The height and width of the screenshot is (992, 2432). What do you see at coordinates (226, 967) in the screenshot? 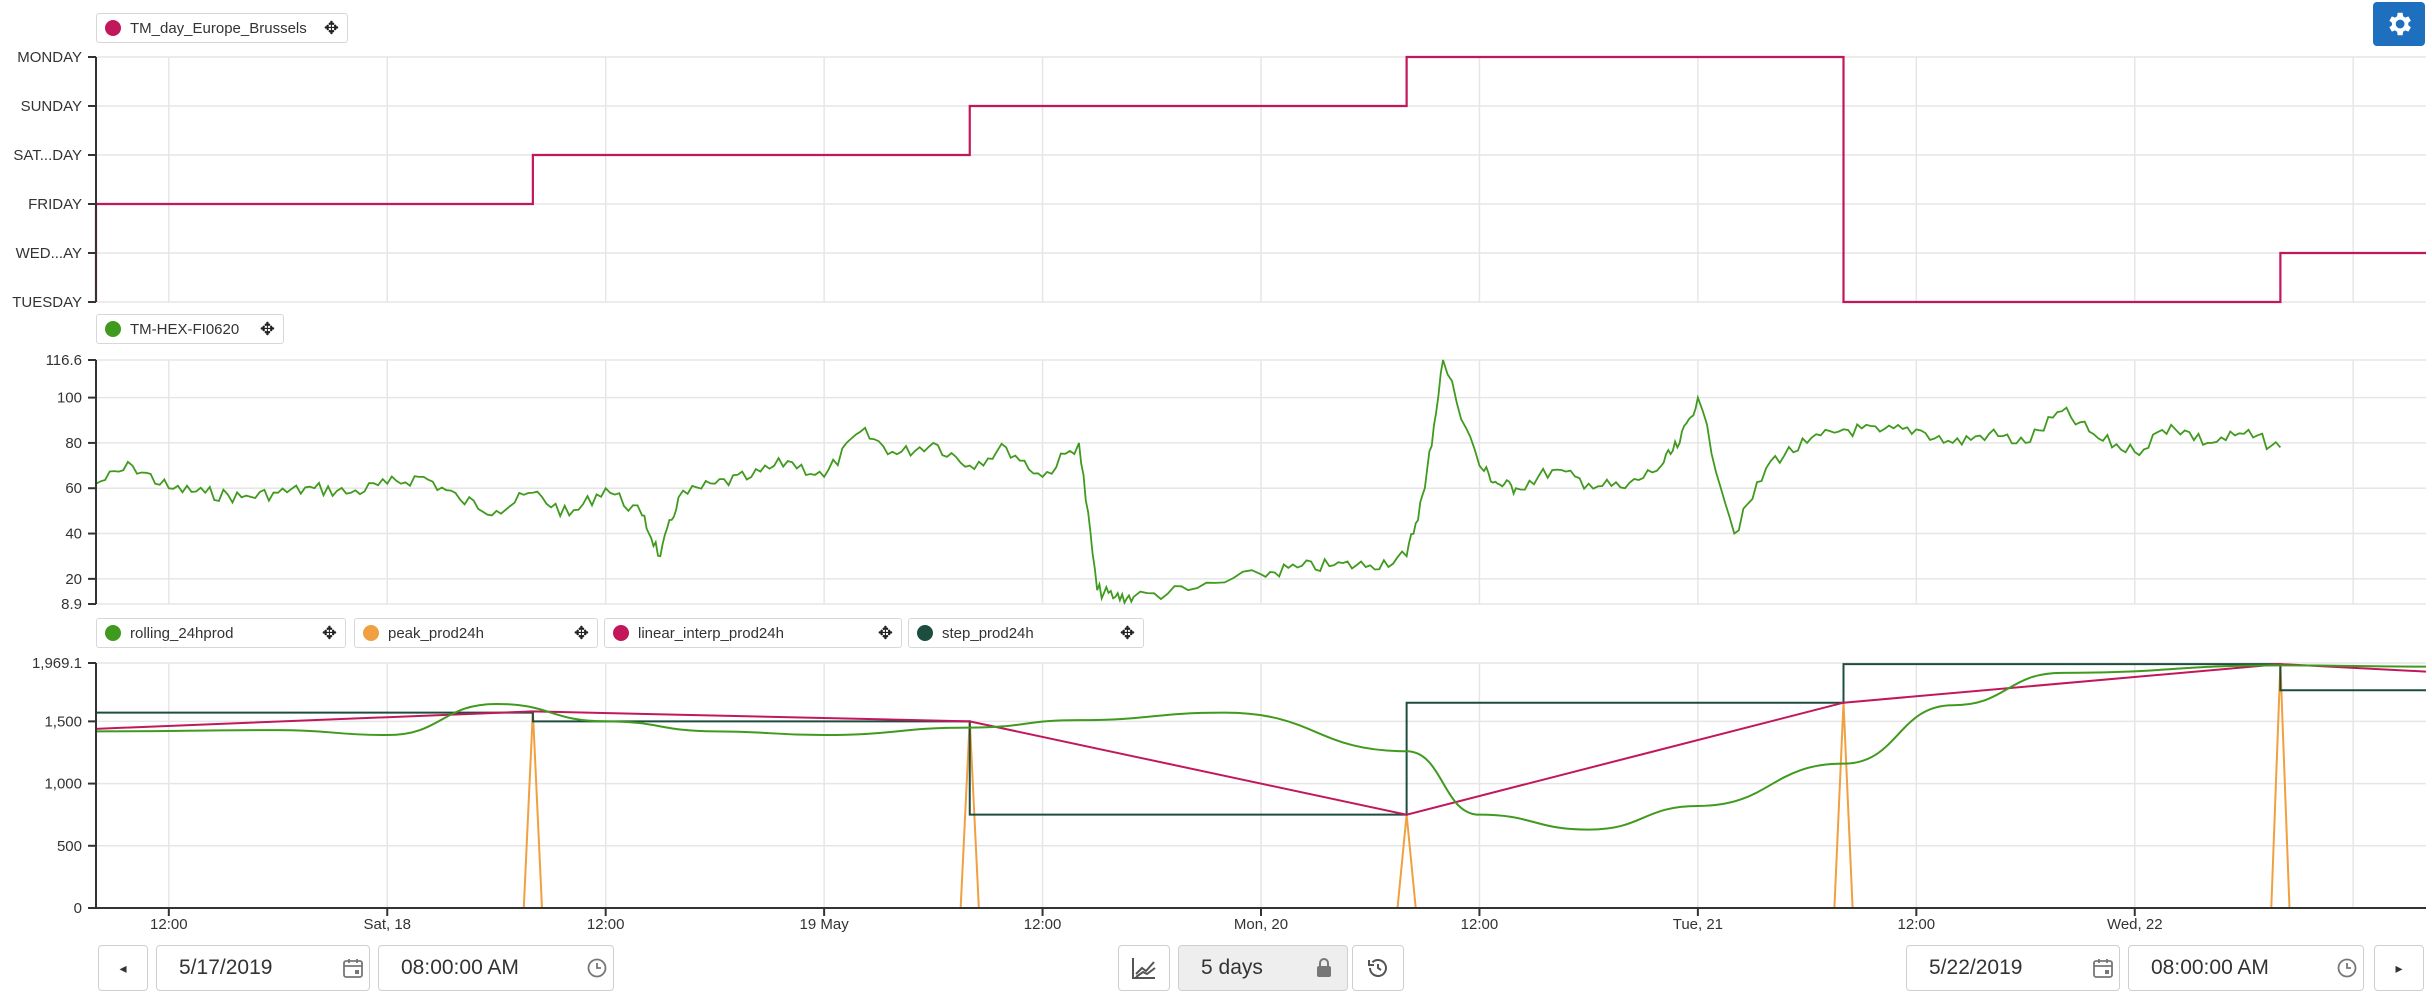
I see `start-date-value: 5/17/2019` at bounding box center [226, 967].